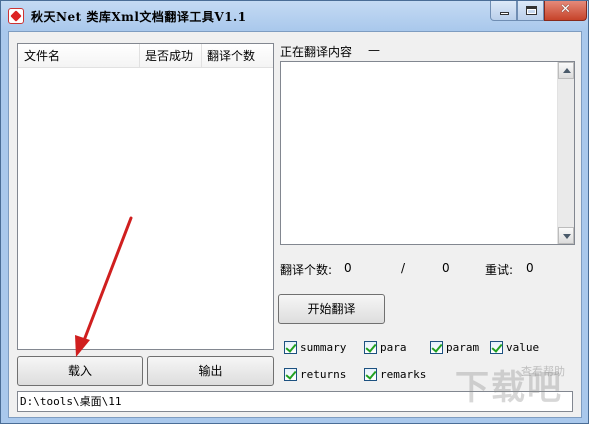 The height and width of the screenshot is (424, 589). I want to click on close-icon: ✕, so click(565, 9).